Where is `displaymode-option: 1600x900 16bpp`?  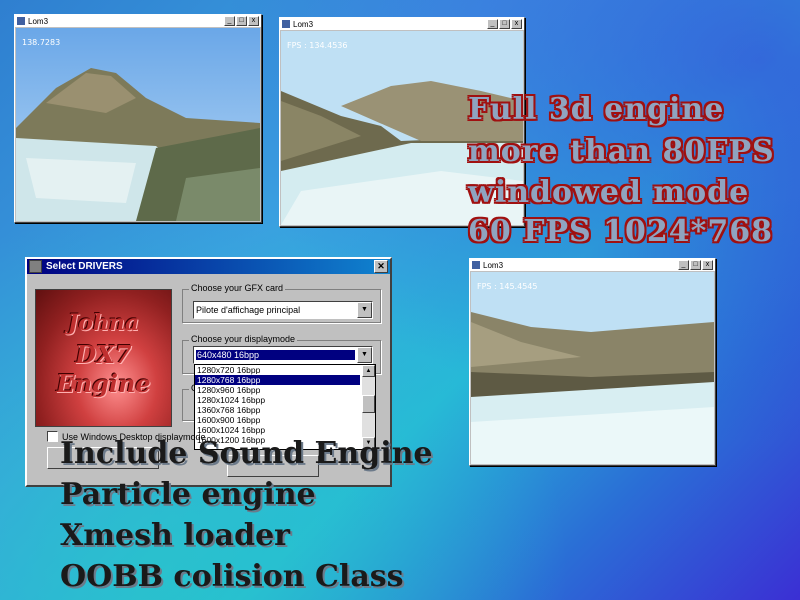
displaymode-option: 1600x900 16bpp is located at coordinates (277, 420).